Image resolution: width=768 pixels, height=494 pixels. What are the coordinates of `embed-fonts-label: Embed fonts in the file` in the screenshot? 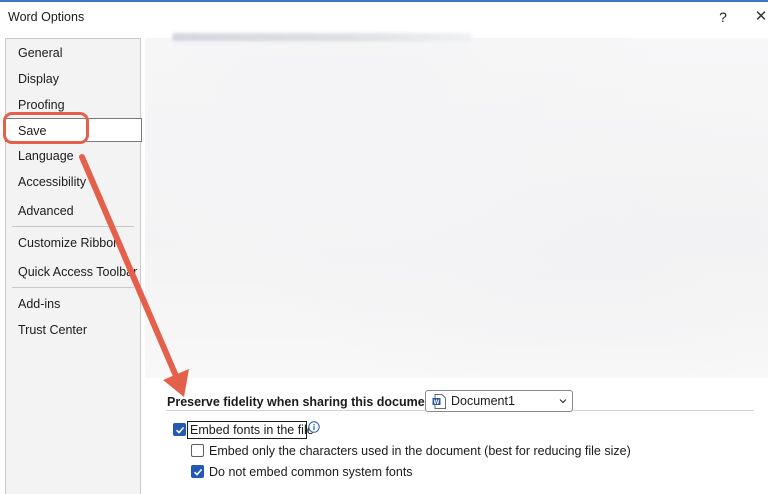 It's located at (252, 430).